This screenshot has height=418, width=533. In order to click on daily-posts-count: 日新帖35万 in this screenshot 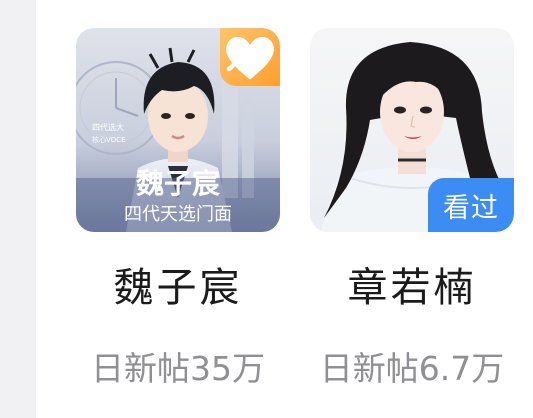, I will do `click(178, 368)`.